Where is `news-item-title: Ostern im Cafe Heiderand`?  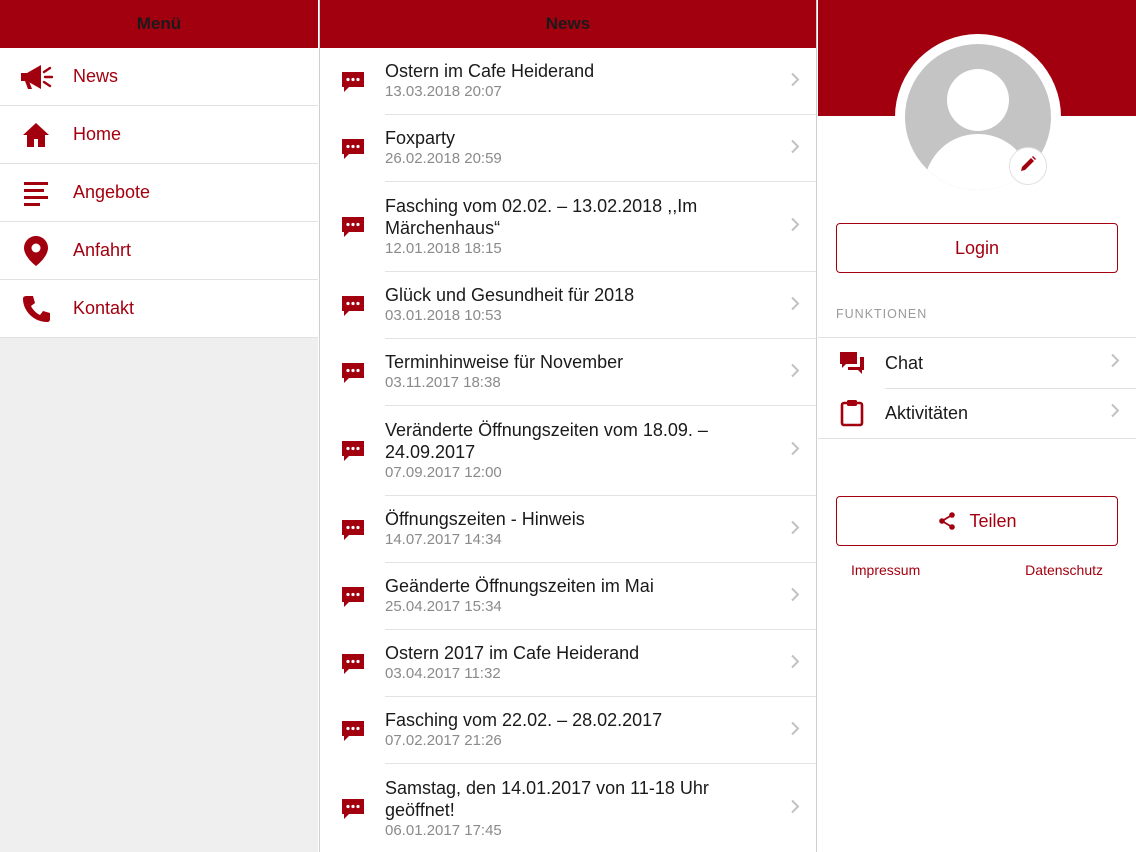 news-item-title: Ostern im Cafe Heiderand is located at coordinates (490, 71).